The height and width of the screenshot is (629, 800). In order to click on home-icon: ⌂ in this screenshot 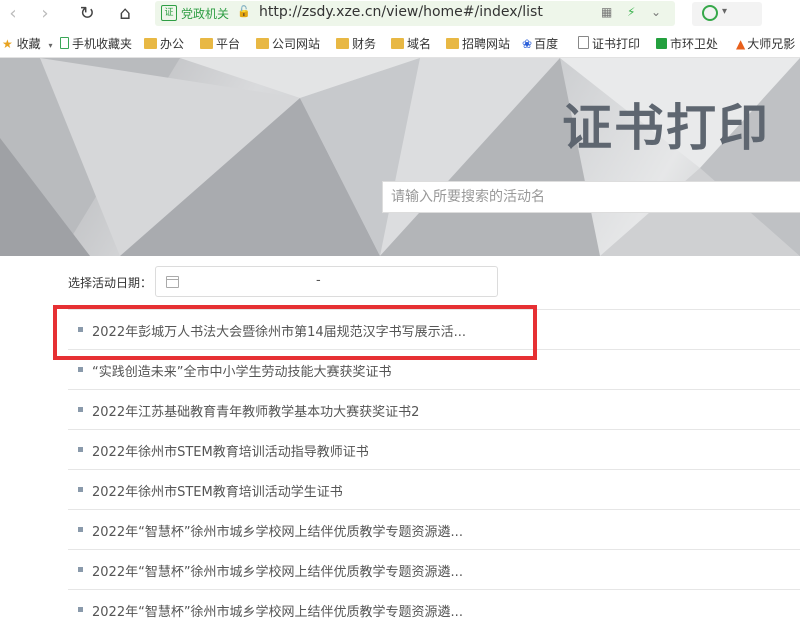, I will do `click(125, 14)`.